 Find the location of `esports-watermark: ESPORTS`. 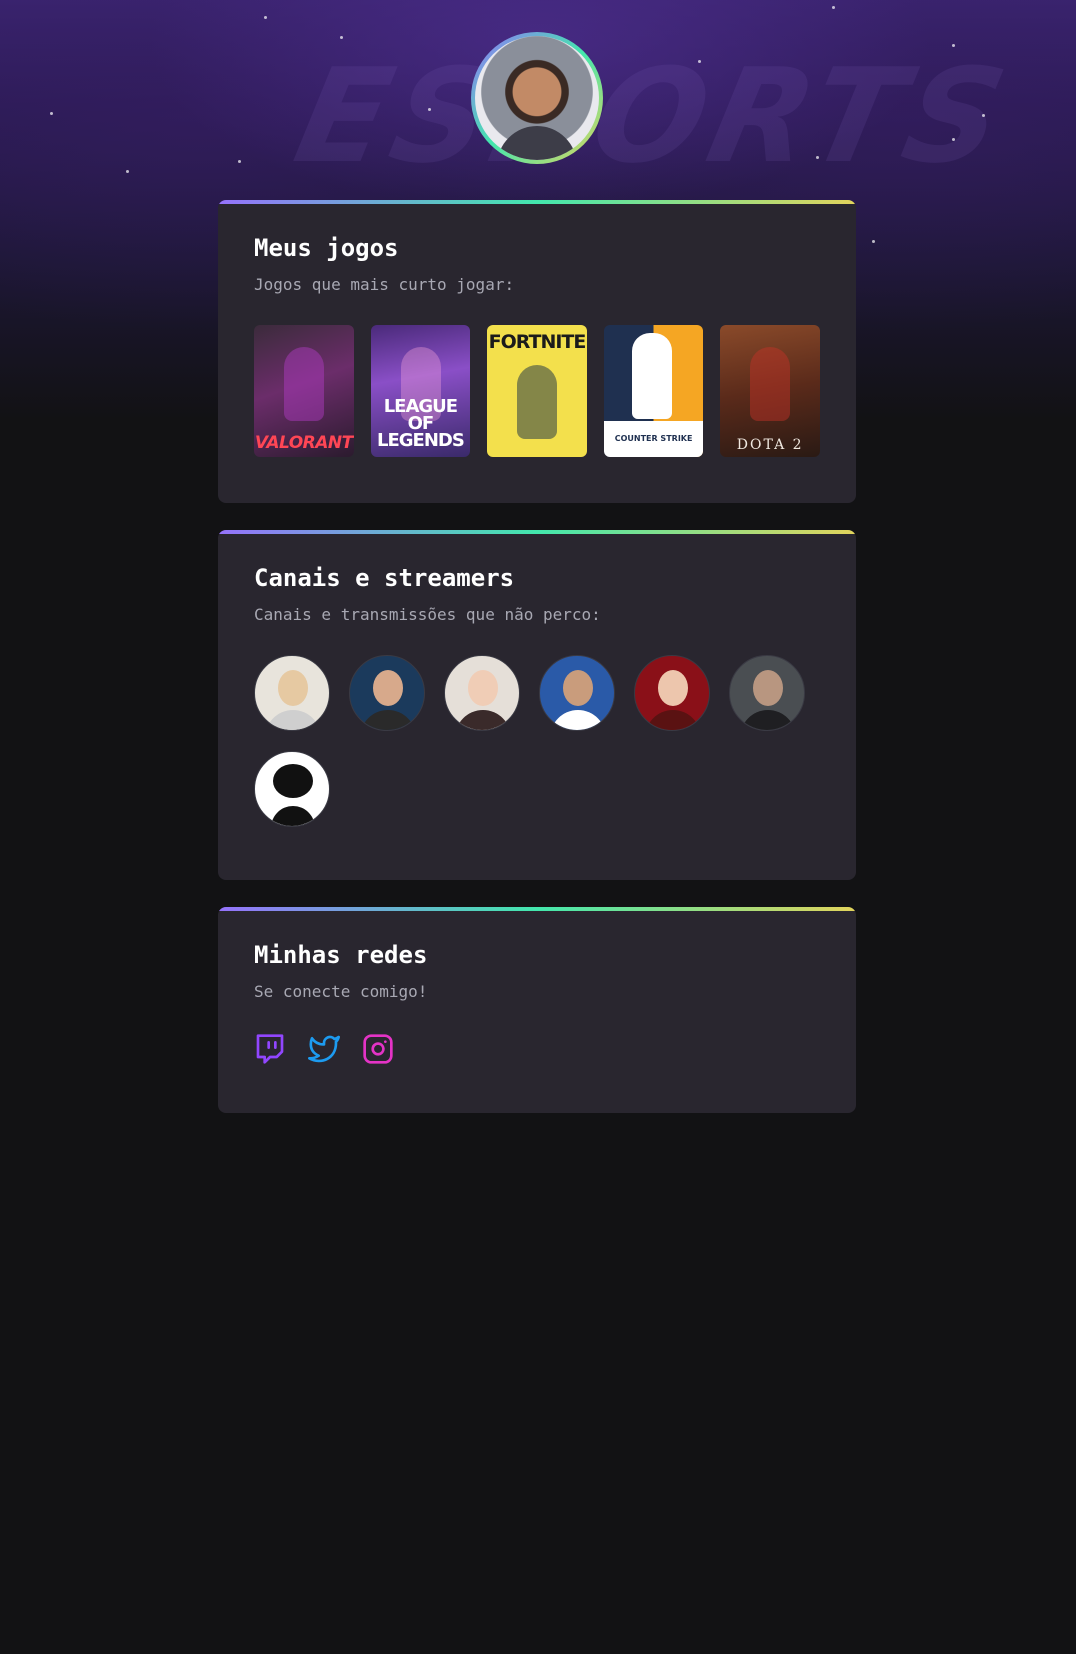

esports-watermark: ESPORTS is located at coordinates (653, 116).